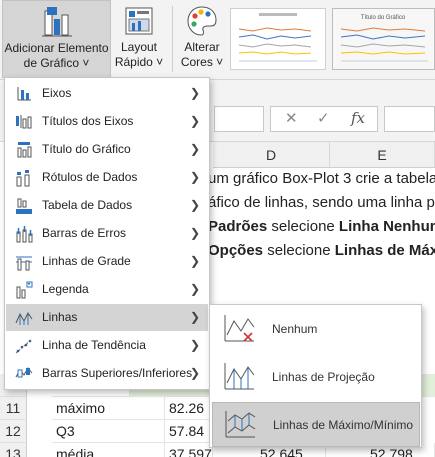  I want to click on menu-item-label: Linha de Tendência, so click(94, 345).